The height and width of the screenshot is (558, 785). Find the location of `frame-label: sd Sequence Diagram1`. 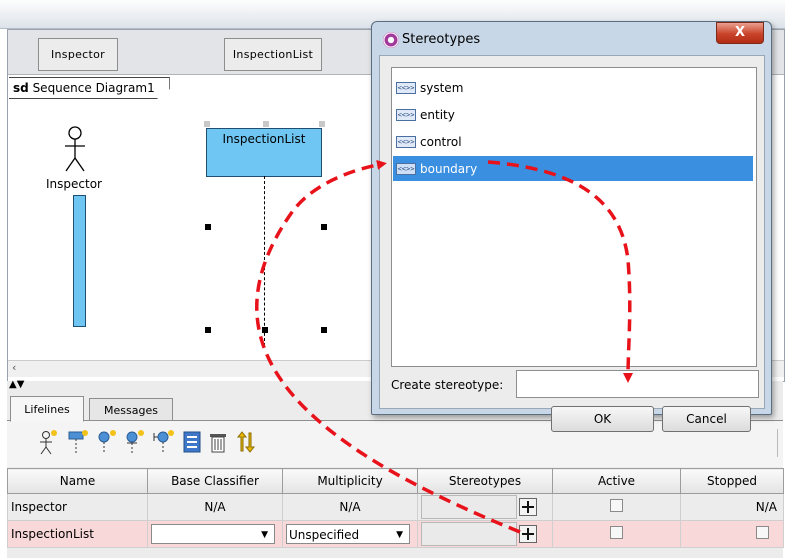

frame-label: sd Sequence Diagram1 is located at coordinates (89, 88).